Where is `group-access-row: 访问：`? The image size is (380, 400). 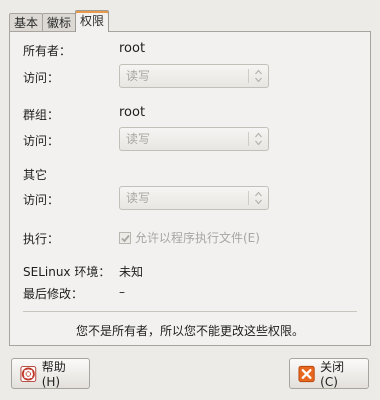 group-access-row: 访问： is located at coordinates (41, 140).